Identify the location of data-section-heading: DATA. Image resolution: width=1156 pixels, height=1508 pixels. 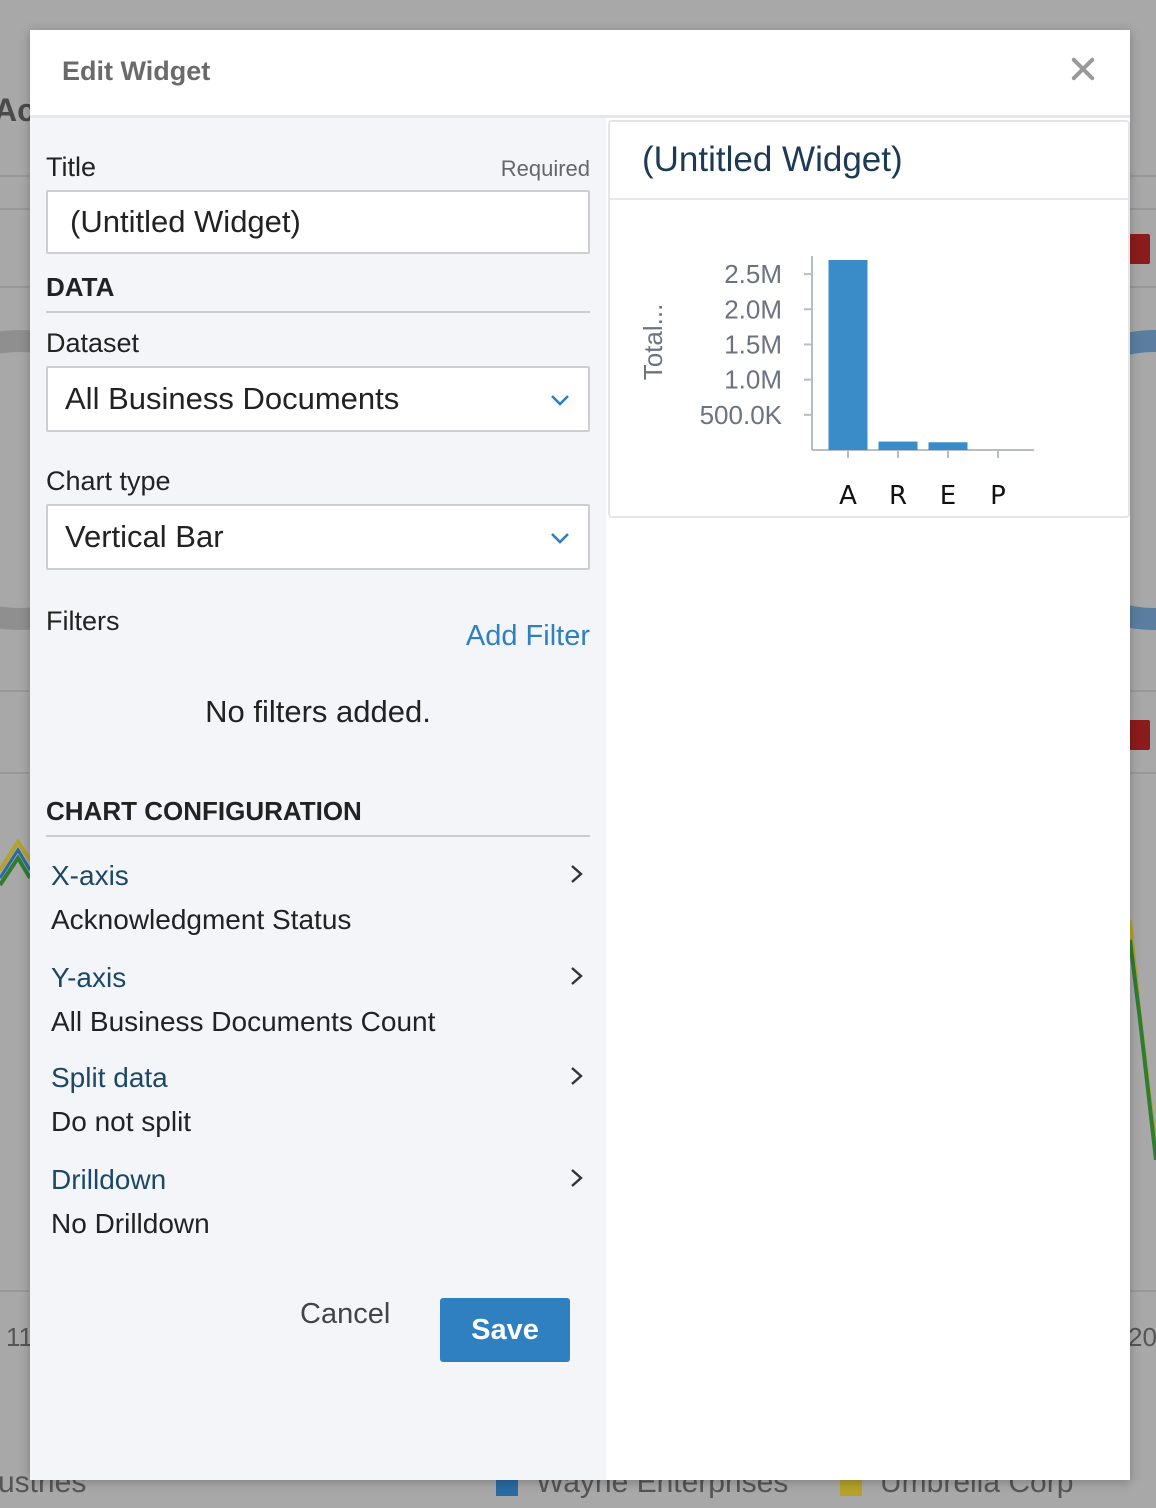
(318, 292).